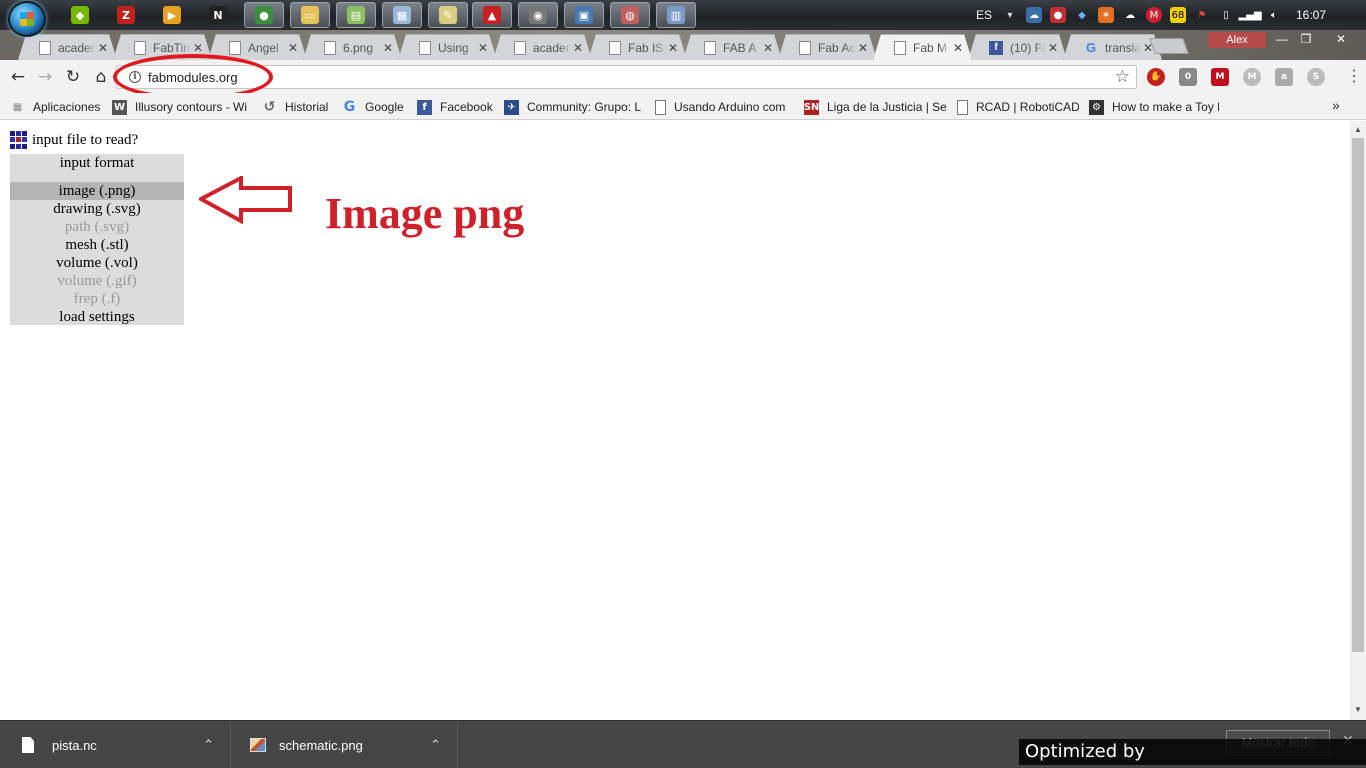 The width and height of the screenshot is (1366, 768). I want to click on page-title: input file to read?, so click(85, 139).